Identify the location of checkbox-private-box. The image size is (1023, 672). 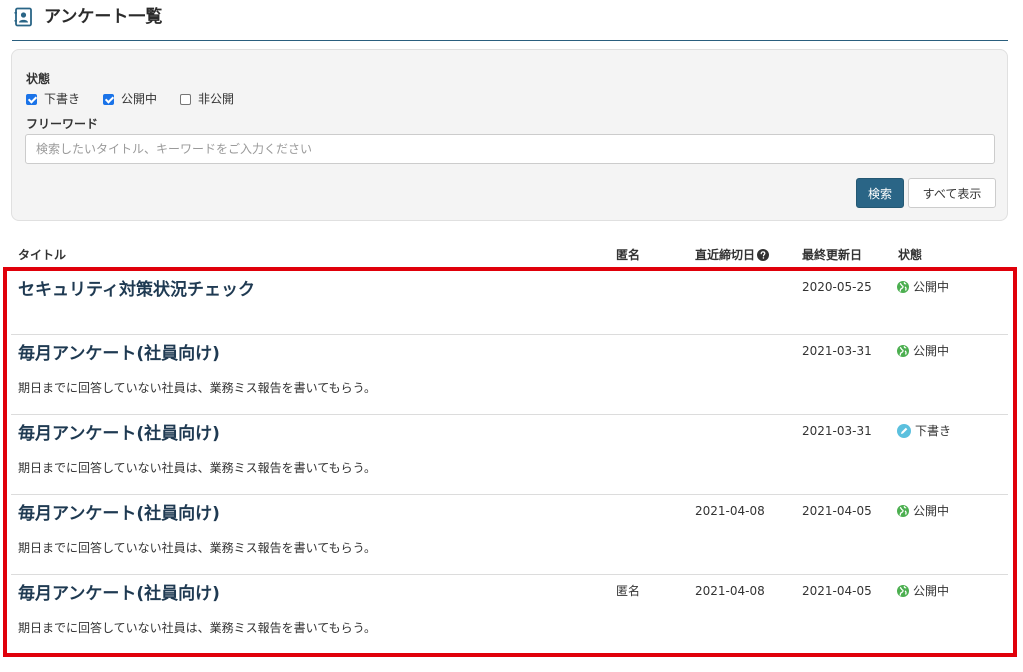
(185, 99).